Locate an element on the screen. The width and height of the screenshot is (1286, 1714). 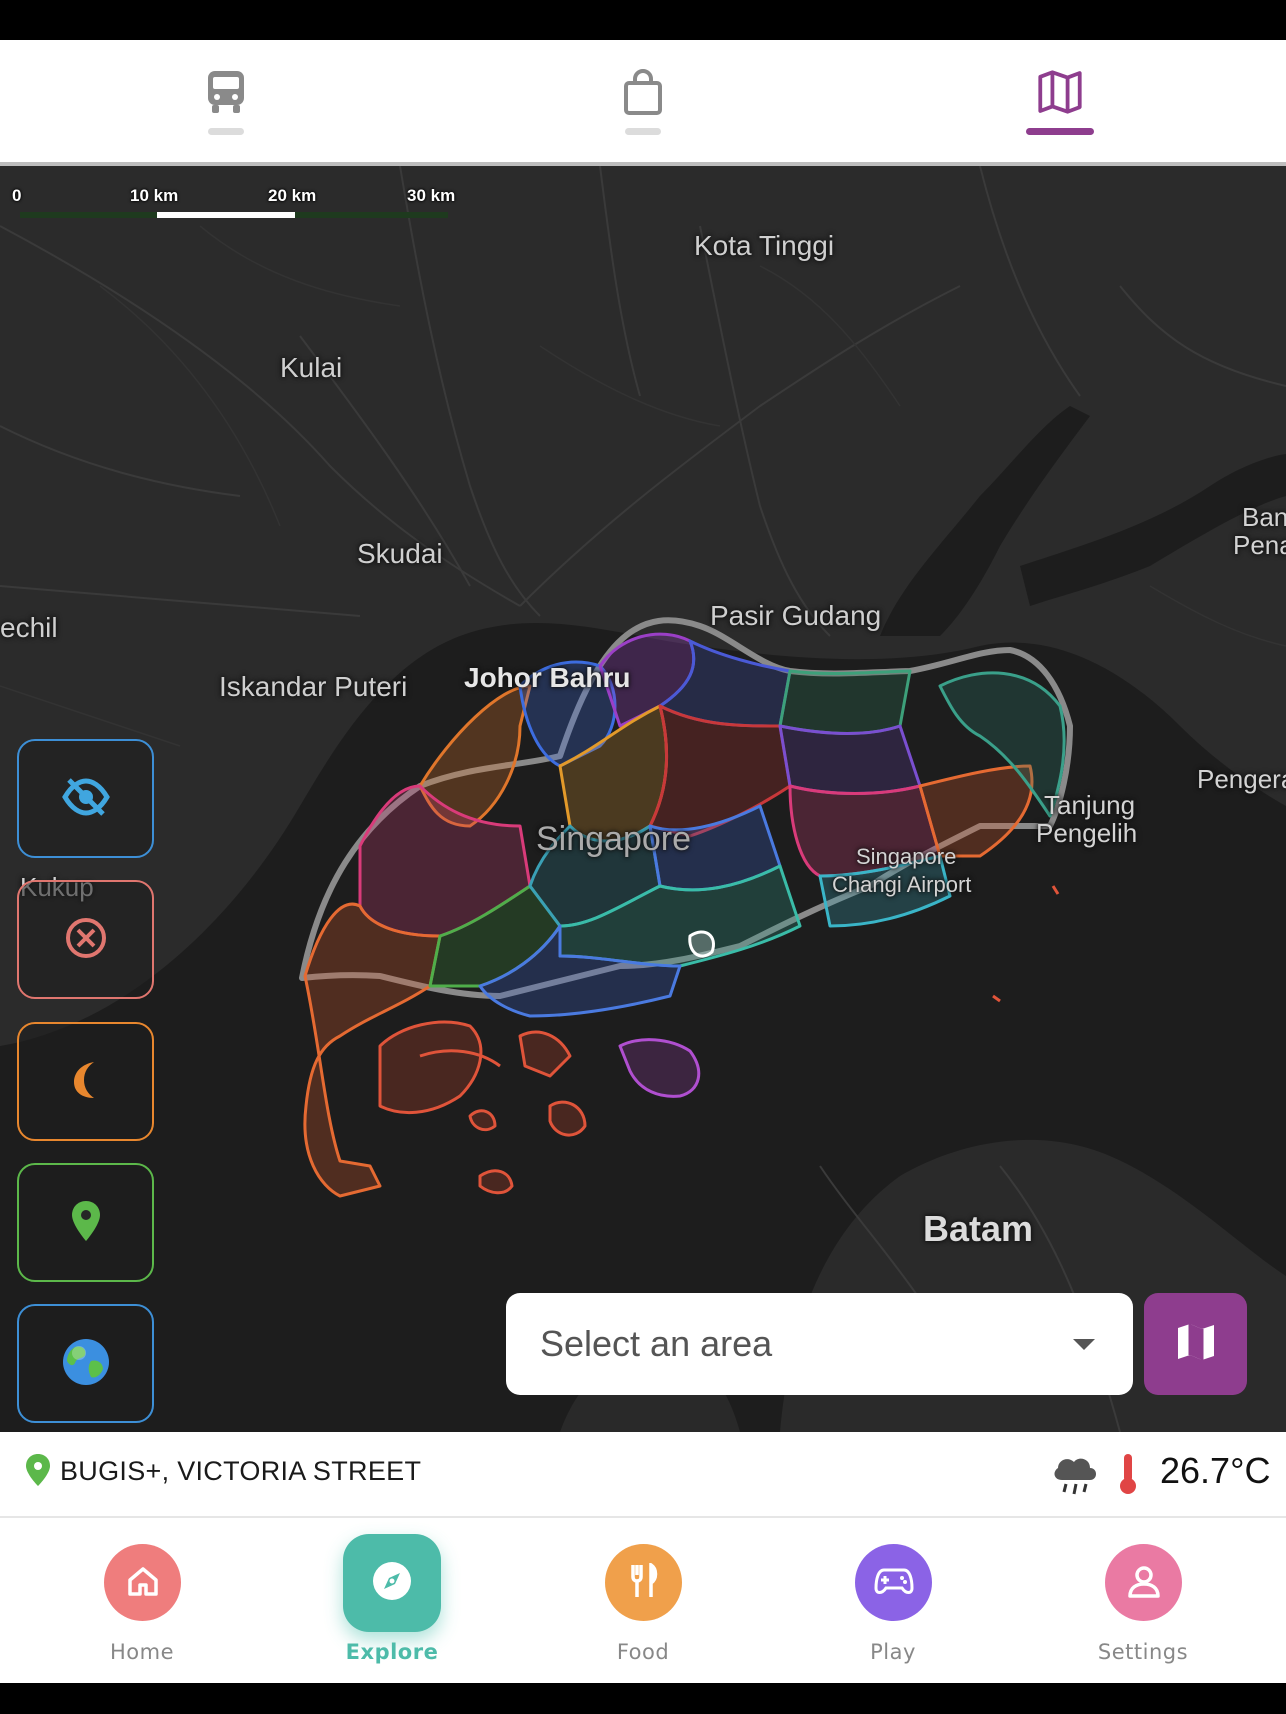
nav-label: Explore is located at coordinates (392, 1652).